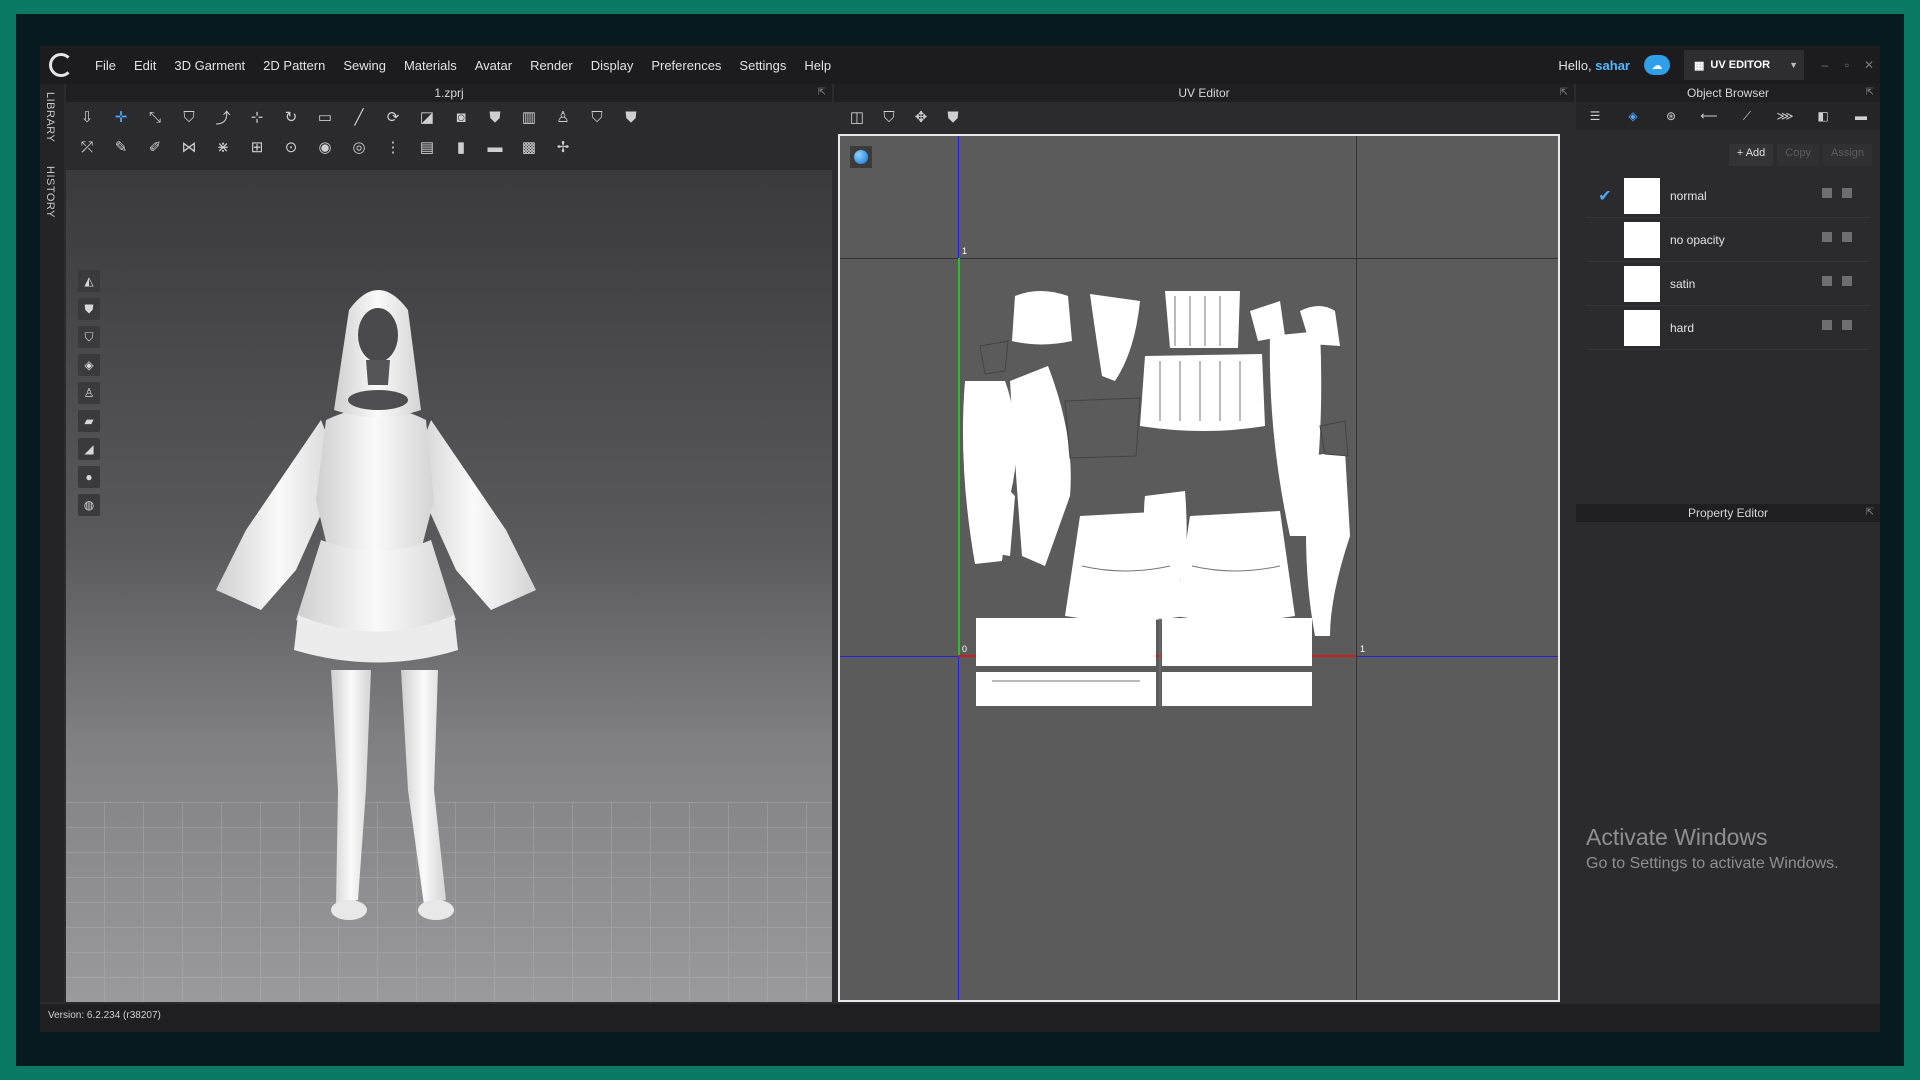 This screenshot has height=1080, width=1920. Describe the element at coordinates (257, 117) in the screenshot. I see `pin-icon: ⊹` at that location.